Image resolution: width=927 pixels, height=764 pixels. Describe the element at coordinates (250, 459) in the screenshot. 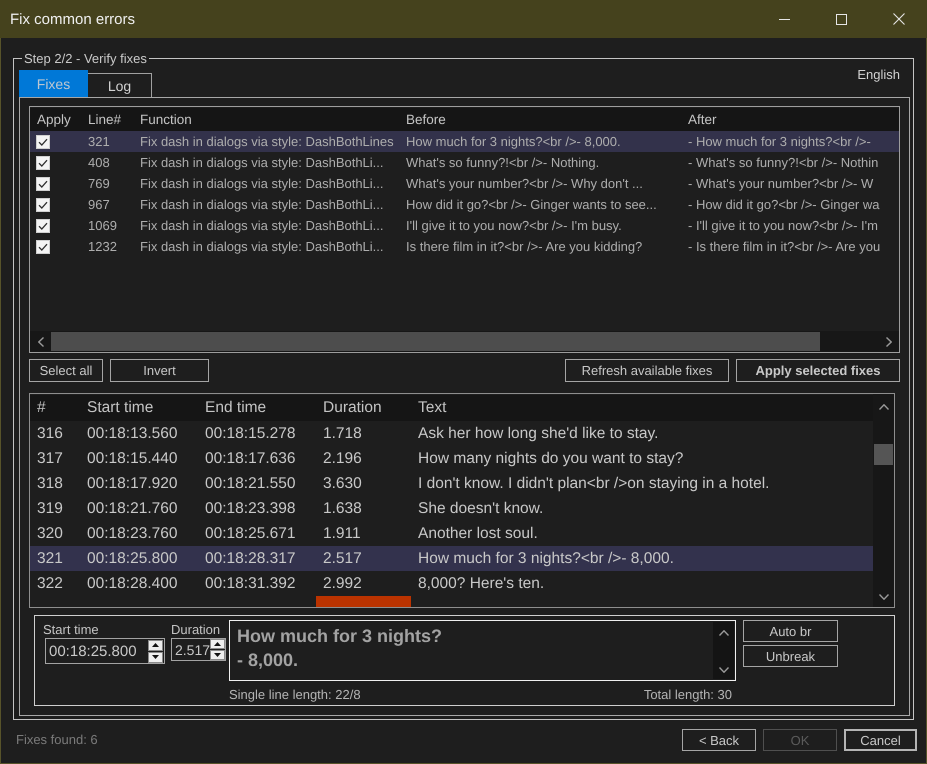

I see `table-cell: 00:18:17.636` at that location.